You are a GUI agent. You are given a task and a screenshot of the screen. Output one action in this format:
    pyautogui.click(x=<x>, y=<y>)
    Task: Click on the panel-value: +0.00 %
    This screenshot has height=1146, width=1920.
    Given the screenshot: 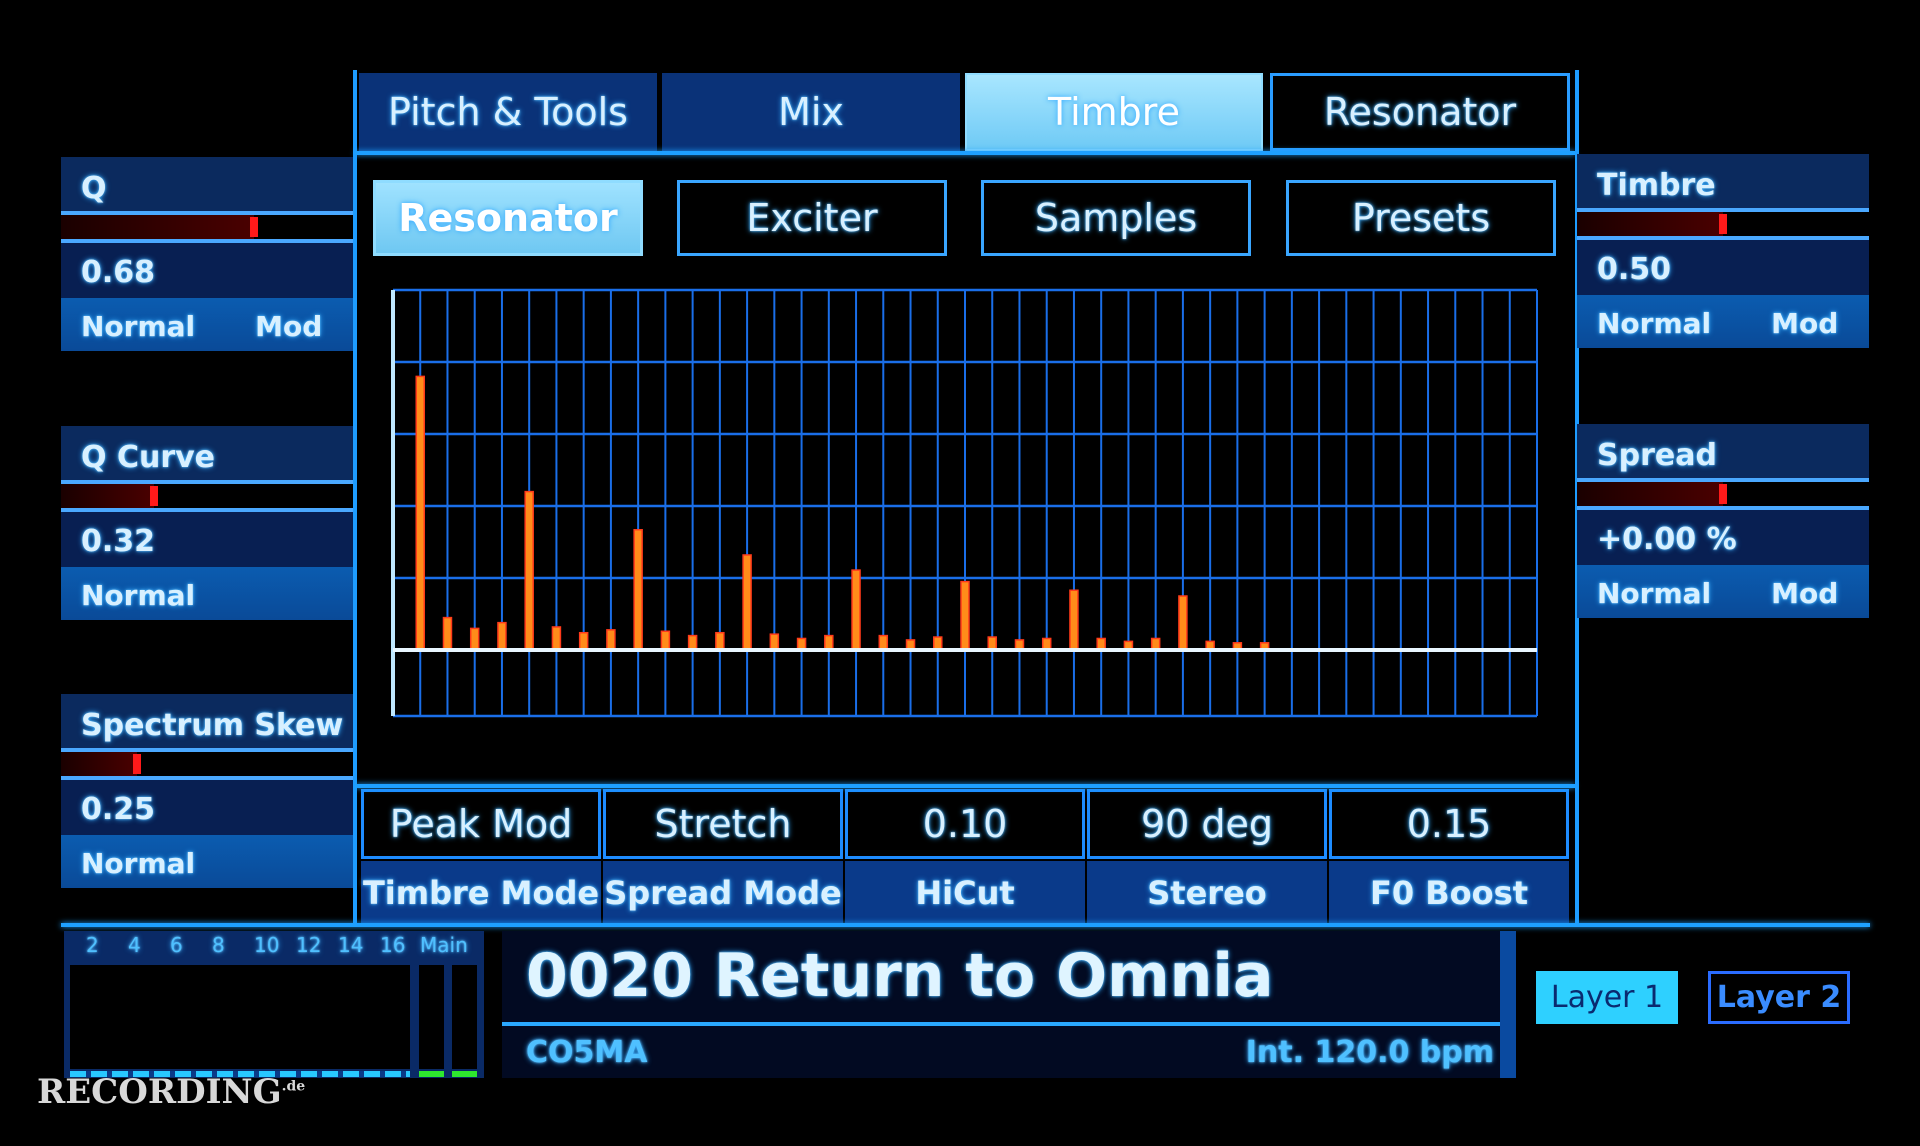 What is the action you would take?
    pyautogui.click(x=1723, y=537)
    